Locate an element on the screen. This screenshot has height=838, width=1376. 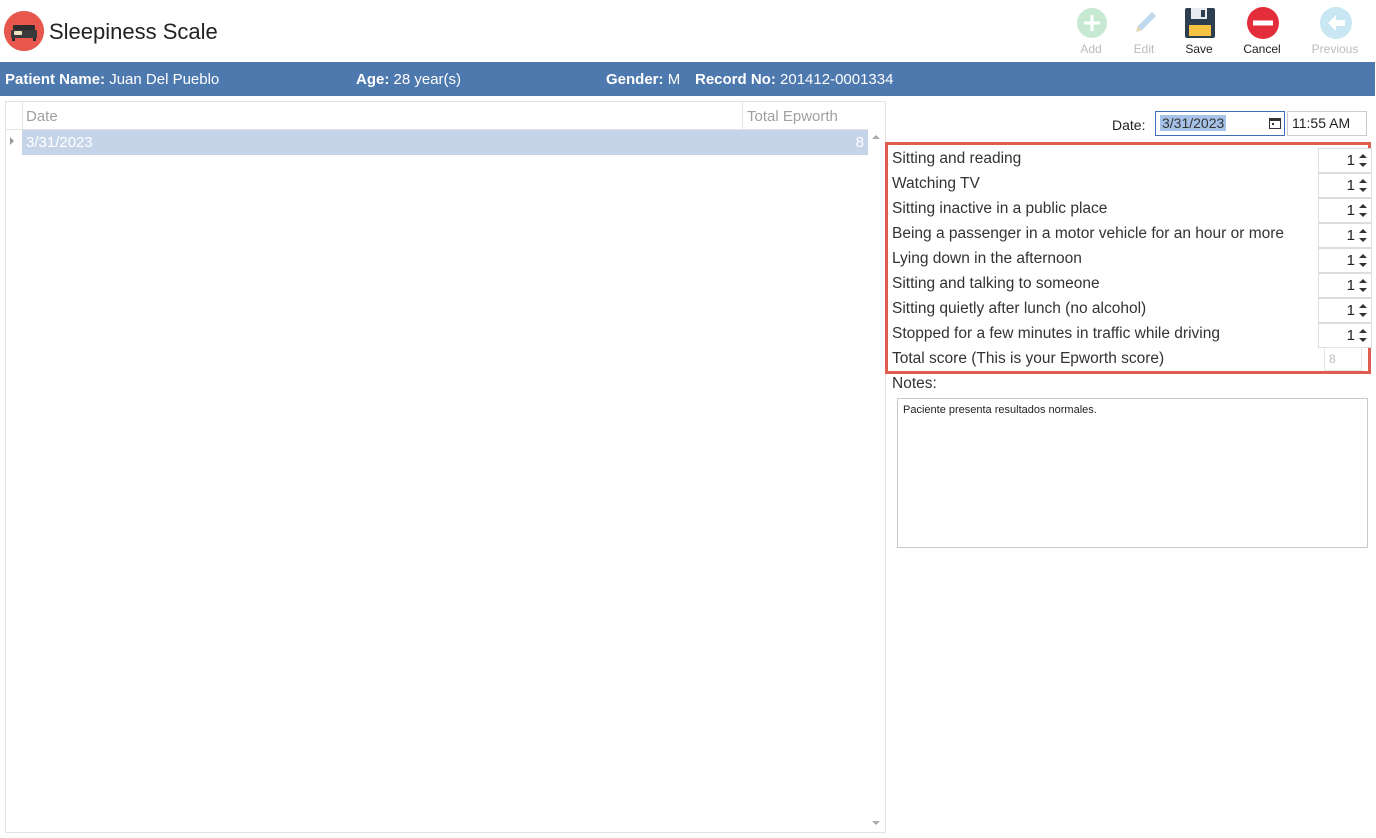
add-label: Add is located at coordinates (1091, 49).